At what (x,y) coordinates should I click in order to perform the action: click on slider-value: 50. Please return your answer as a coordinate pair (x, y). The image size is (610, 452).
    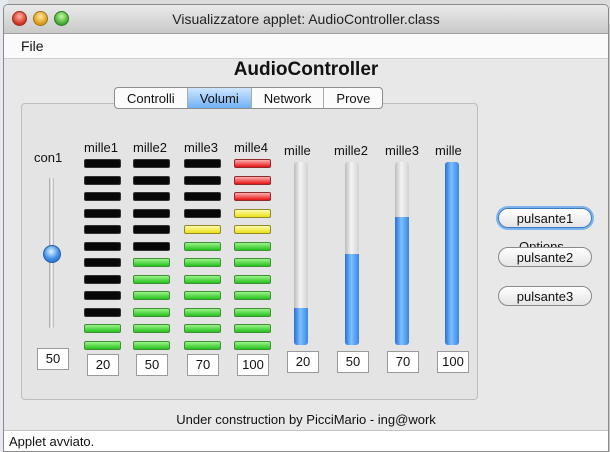
    Looking at the image, I should click on (53, 359).